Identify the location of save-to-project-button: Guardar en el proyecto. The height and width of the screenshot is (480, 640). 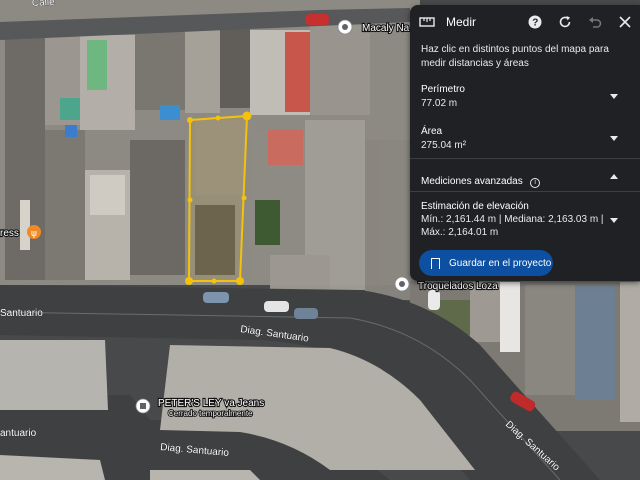
(486, 263).